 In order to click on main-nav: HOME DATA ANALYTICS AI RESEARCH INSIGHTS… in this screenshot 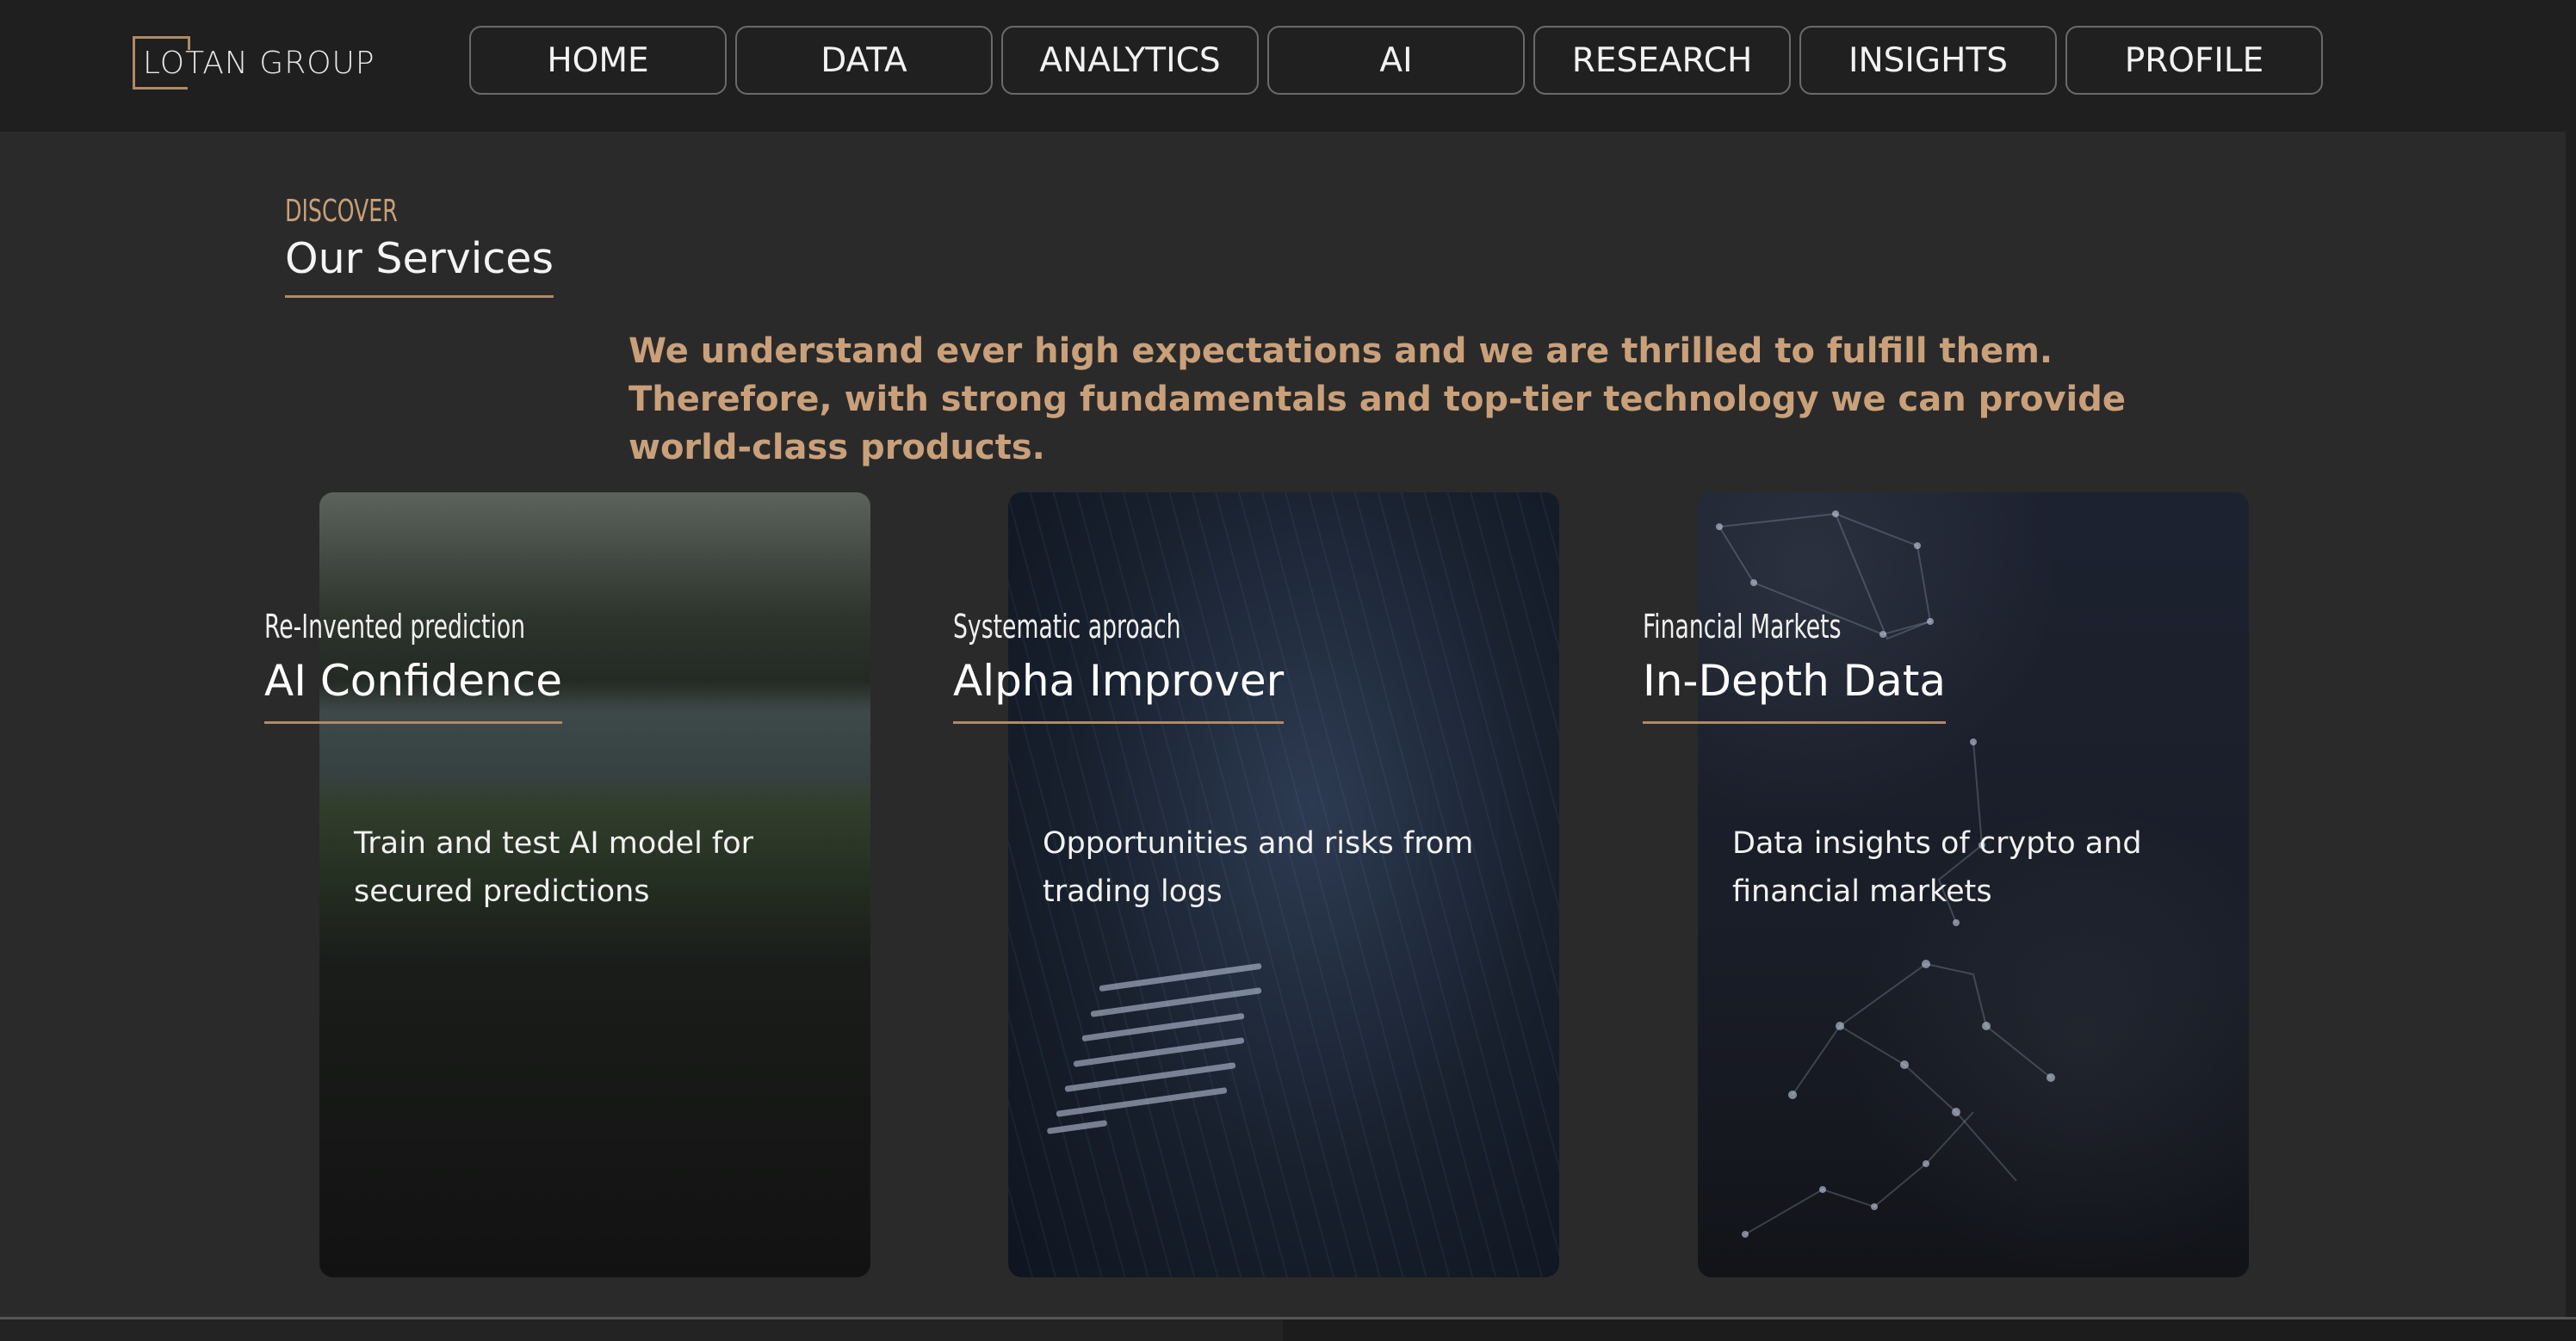, I will do `click(1396, 61)`.